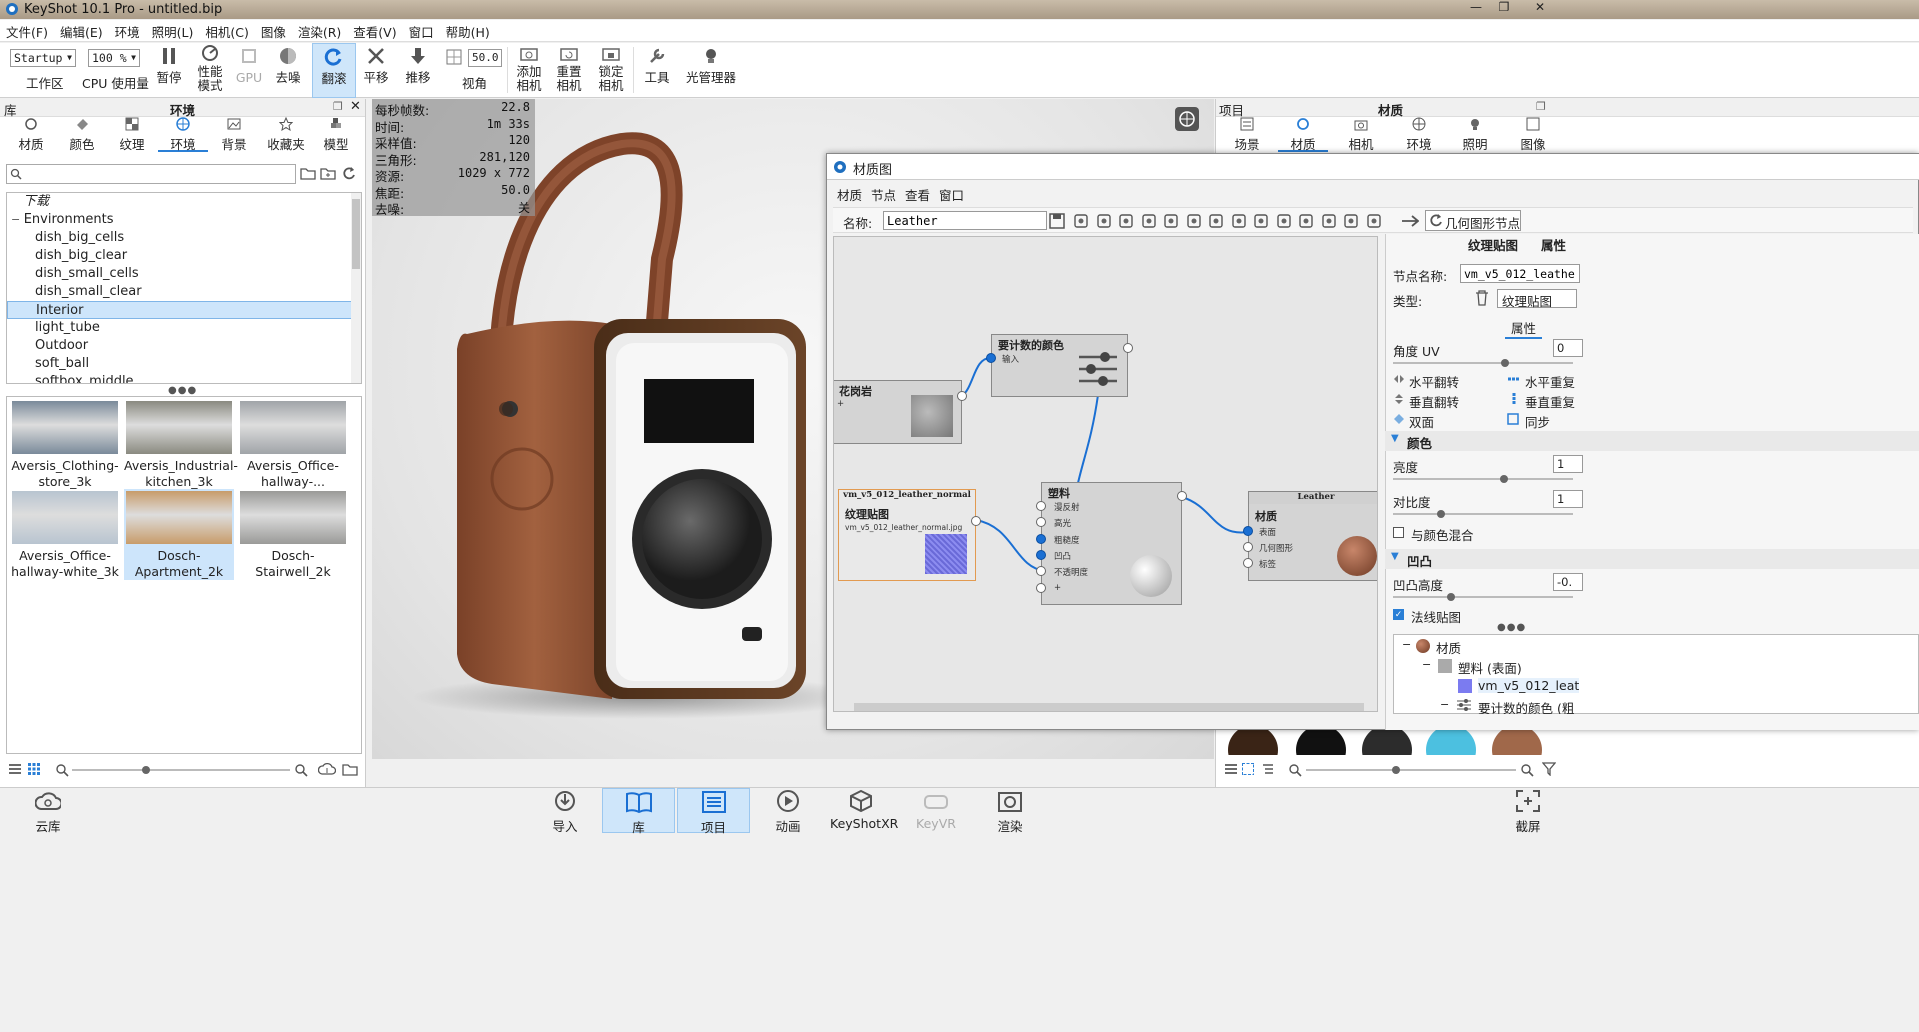 The image size is (1919, 1032). What do you see at coordinates (1261, 222) in the screenshot?
I see `node-group-icon` at bounding box center [1261, 222].